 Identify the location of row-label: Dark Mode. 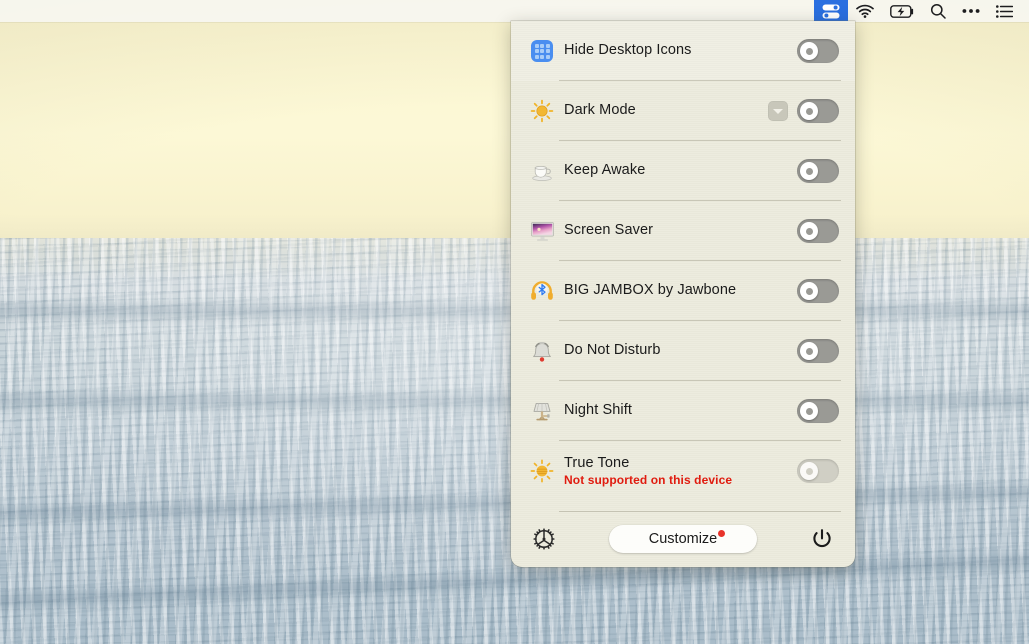
(600, 110).